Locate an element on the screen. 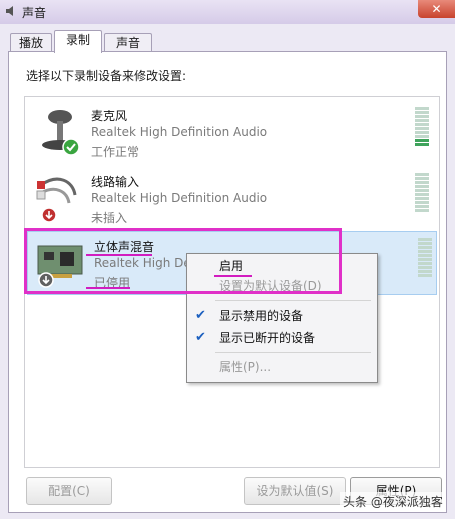 The image size is (455, 519). title-bar: 声音 ✕ is located at coordinates (227, 12).